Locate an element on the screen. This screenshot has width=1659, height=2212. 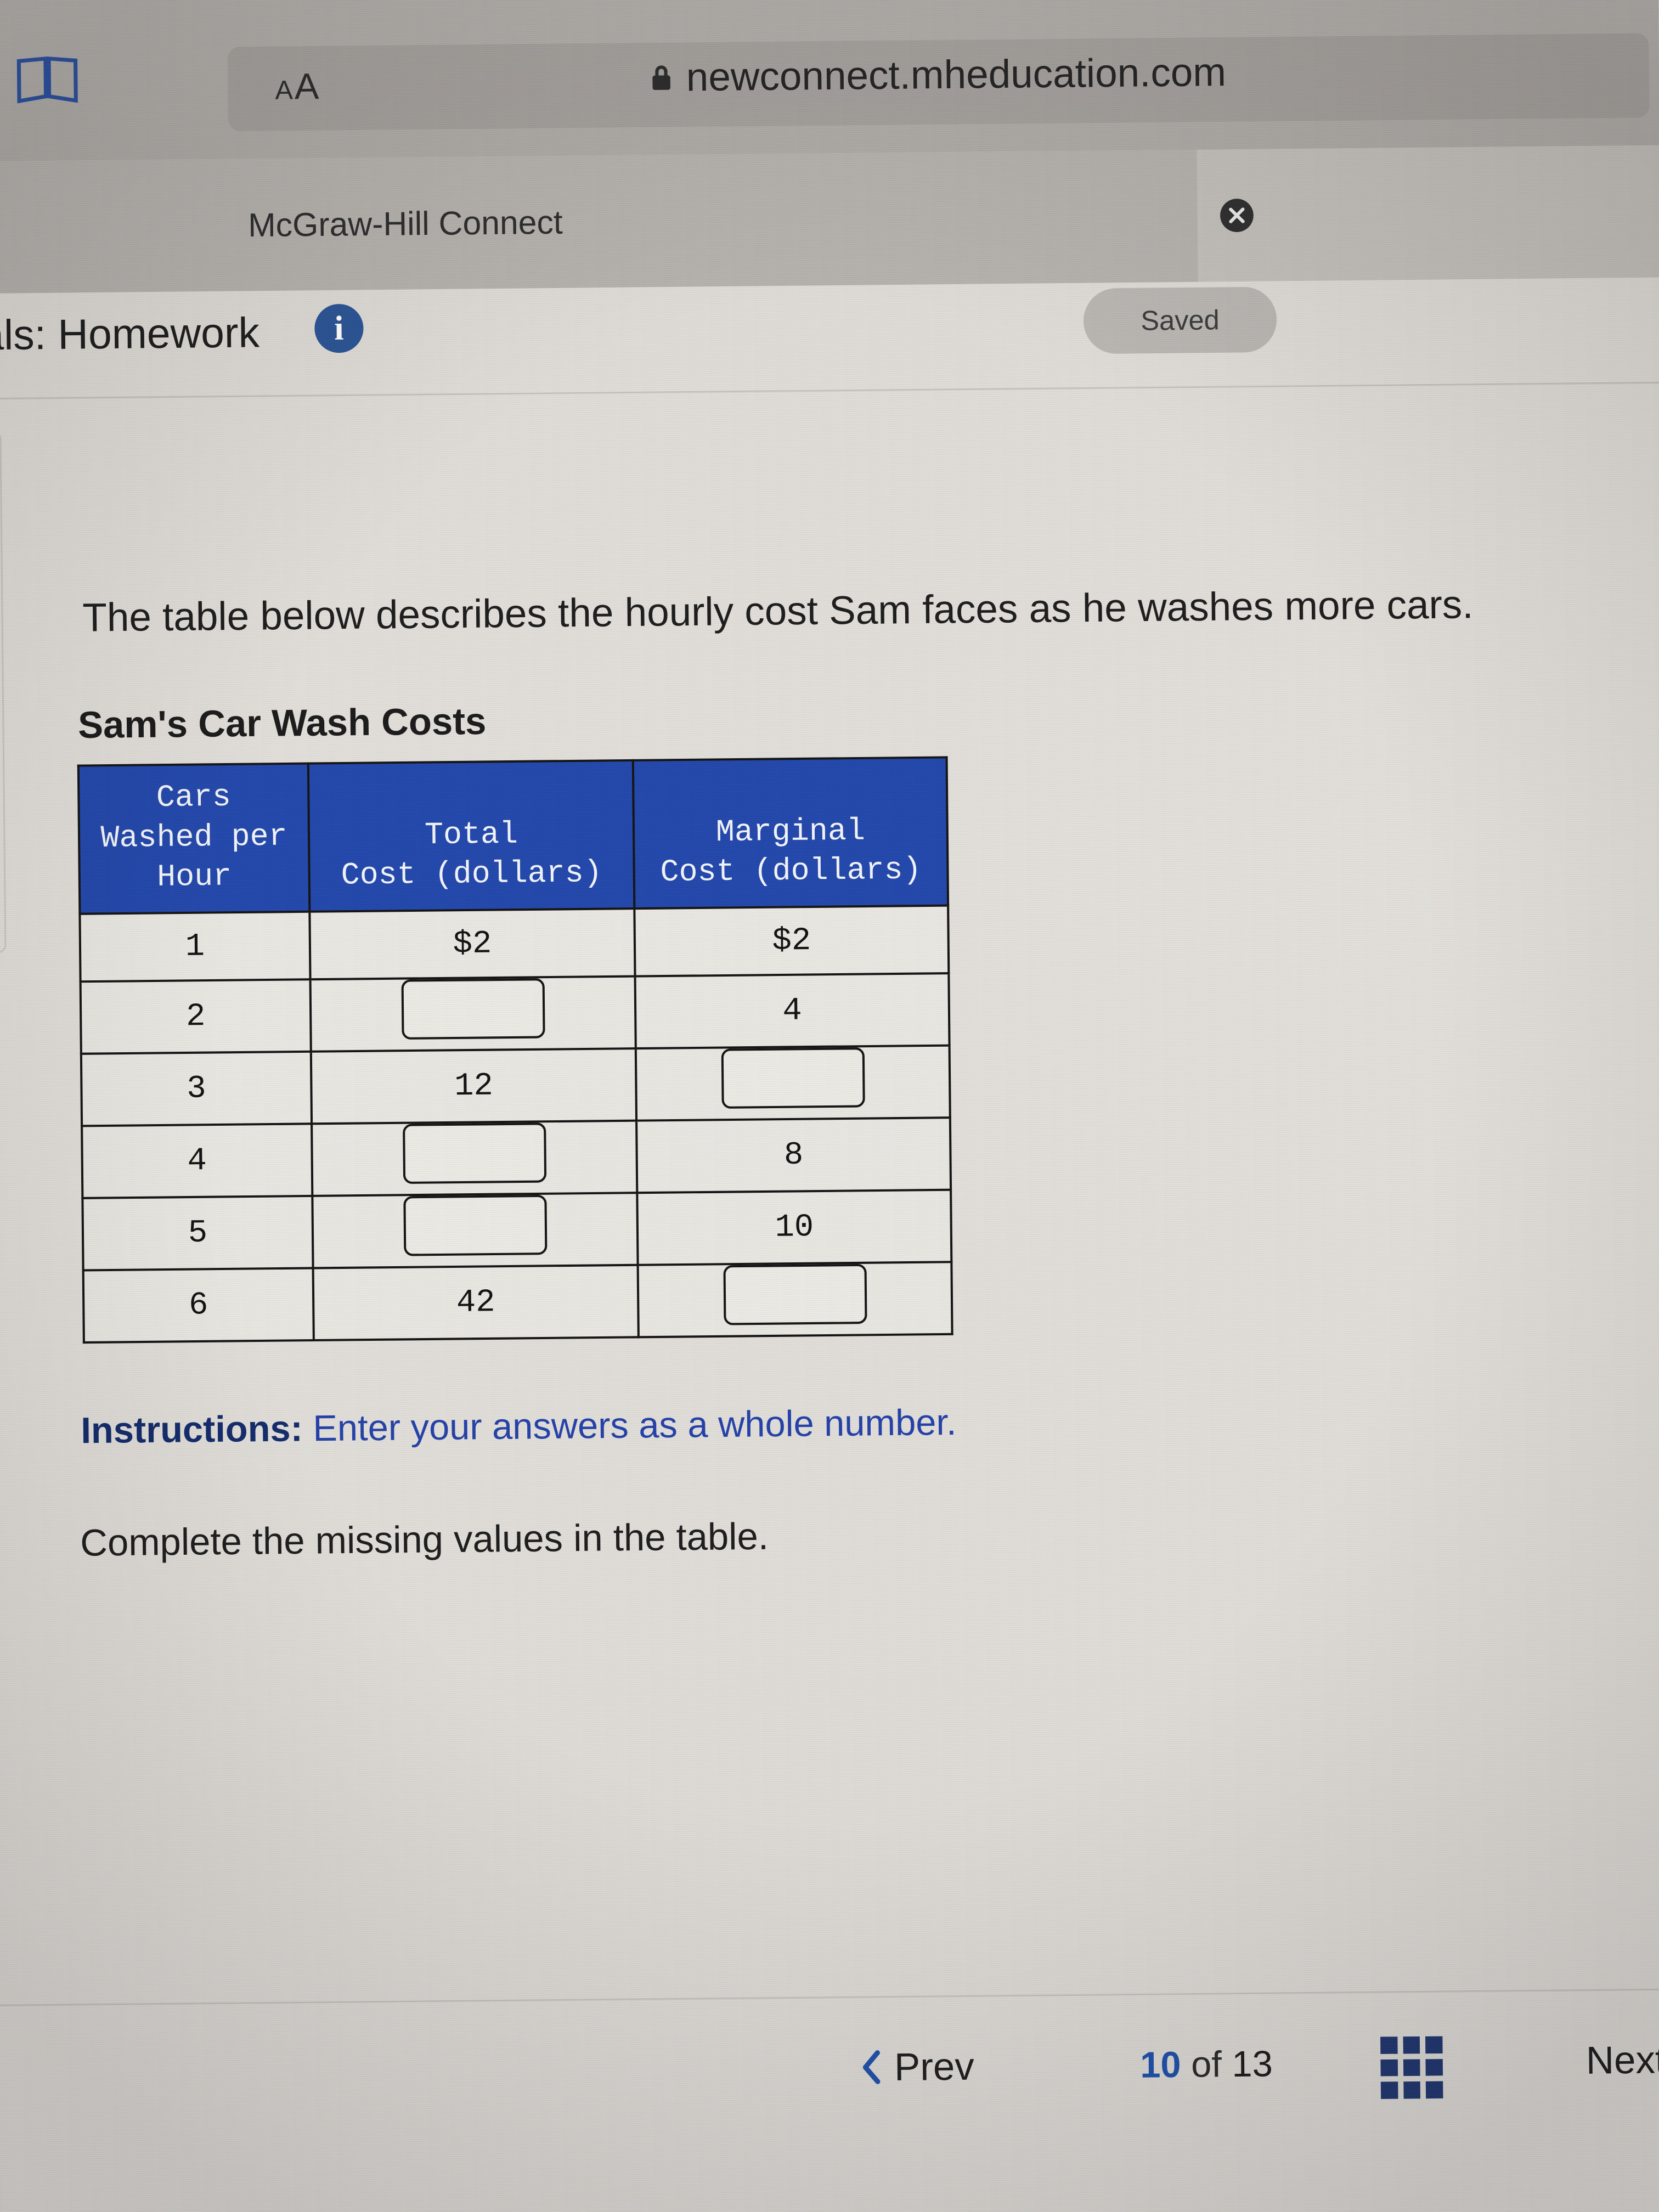
table-row: 5 10 is located at coordinates (517, 1230).